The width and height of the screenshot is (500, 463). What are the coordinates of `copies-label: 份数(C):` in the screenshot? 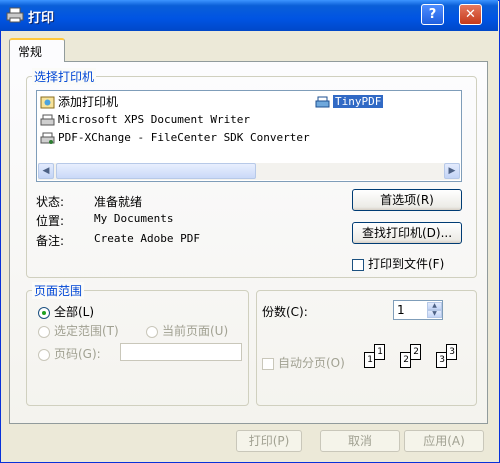 It's located at (285, 312).